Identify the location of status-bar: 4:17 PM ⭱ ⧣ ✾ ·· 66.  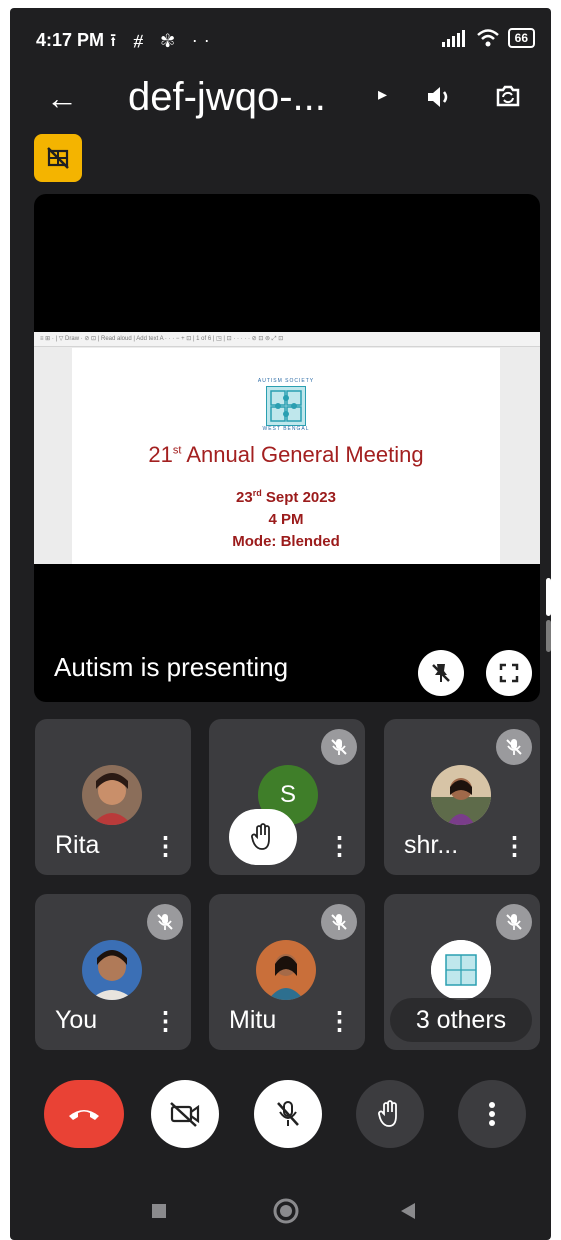
(280, 38).